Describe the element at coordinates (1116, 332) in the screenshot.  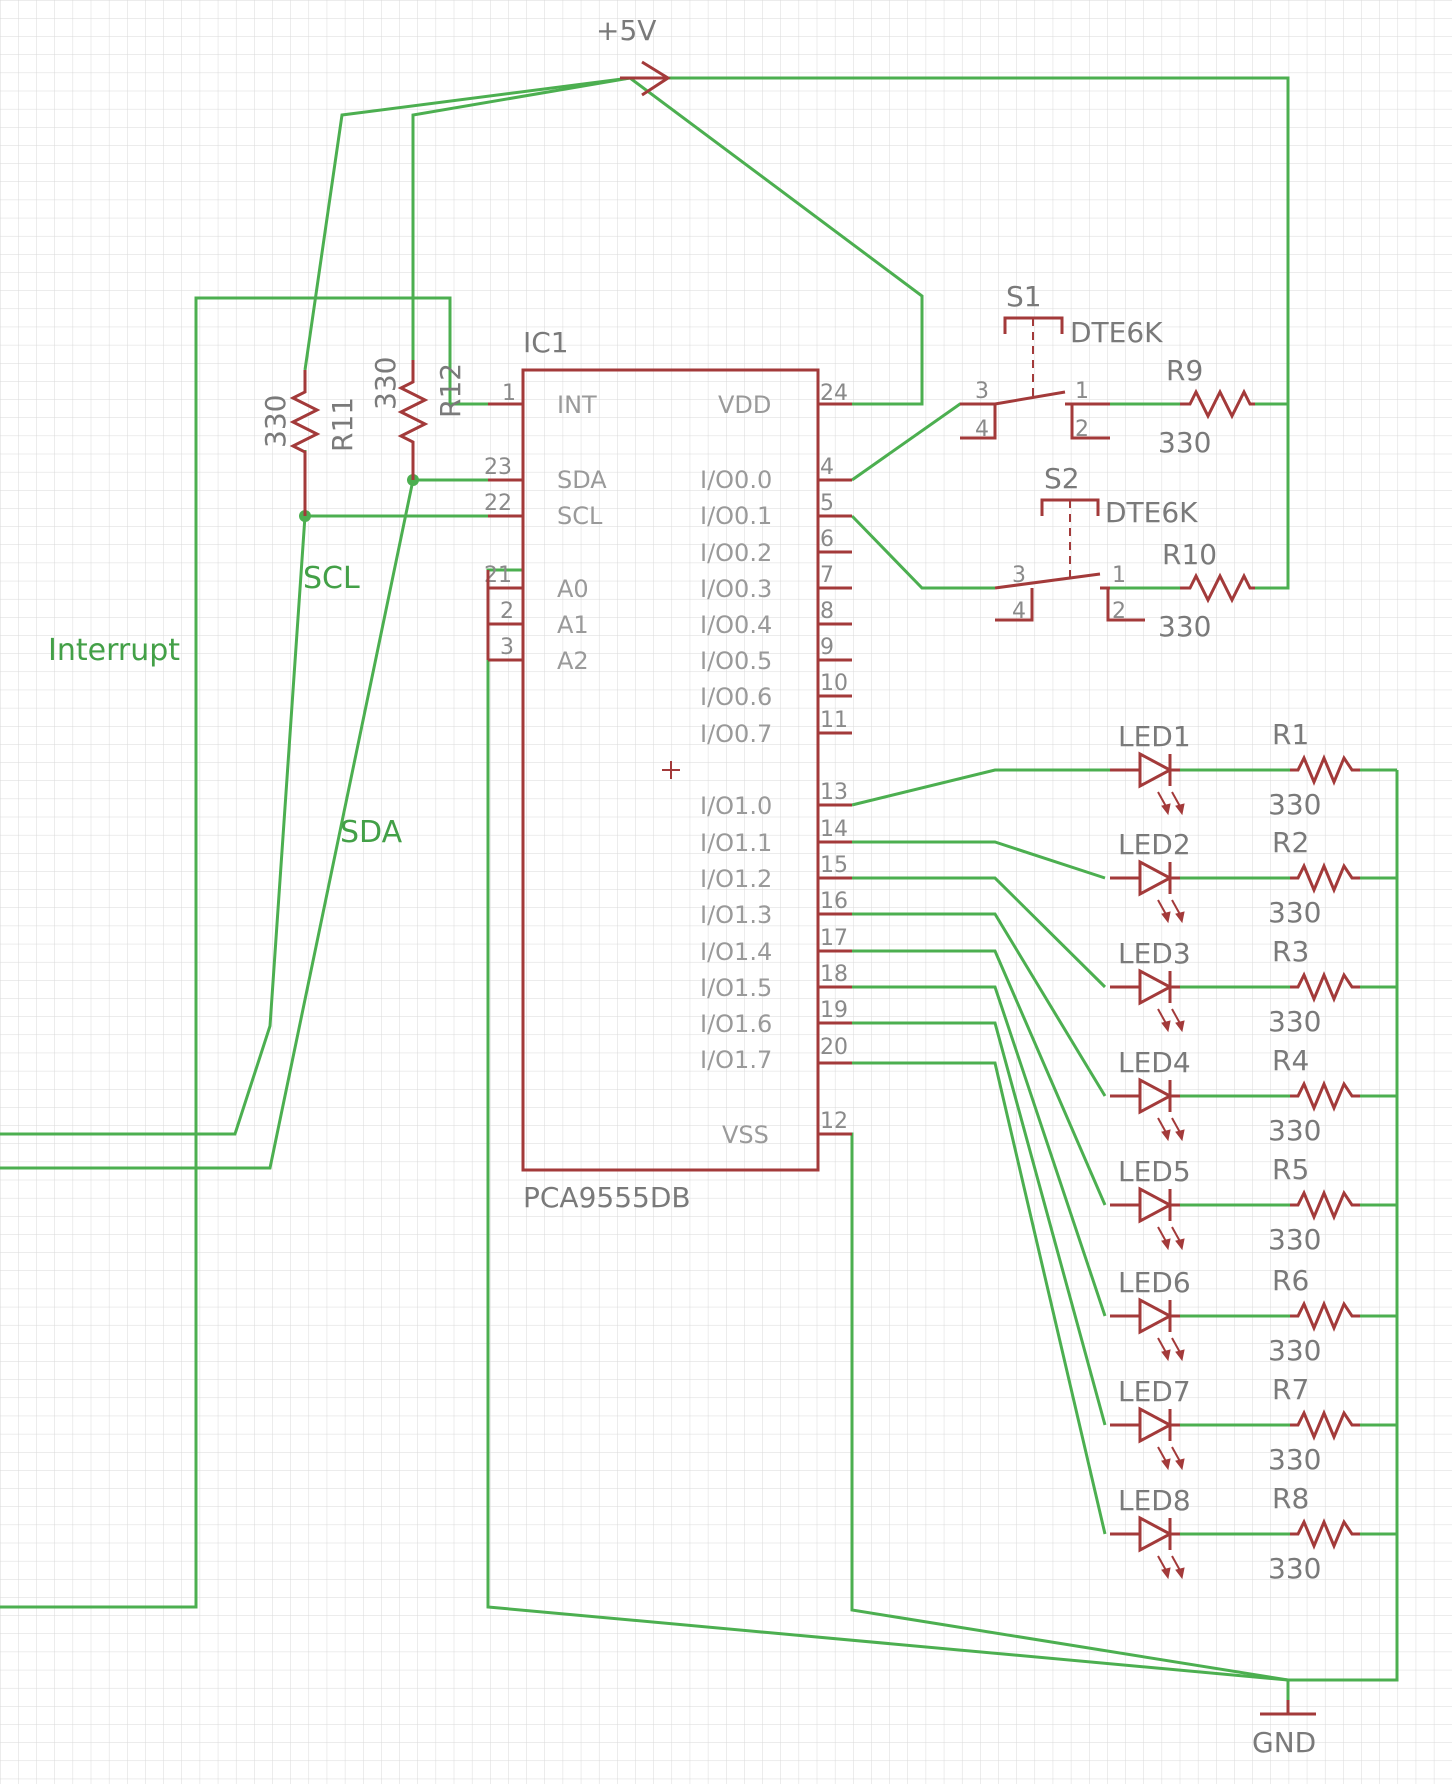
I see `s1-value: DTE6K` at that location.